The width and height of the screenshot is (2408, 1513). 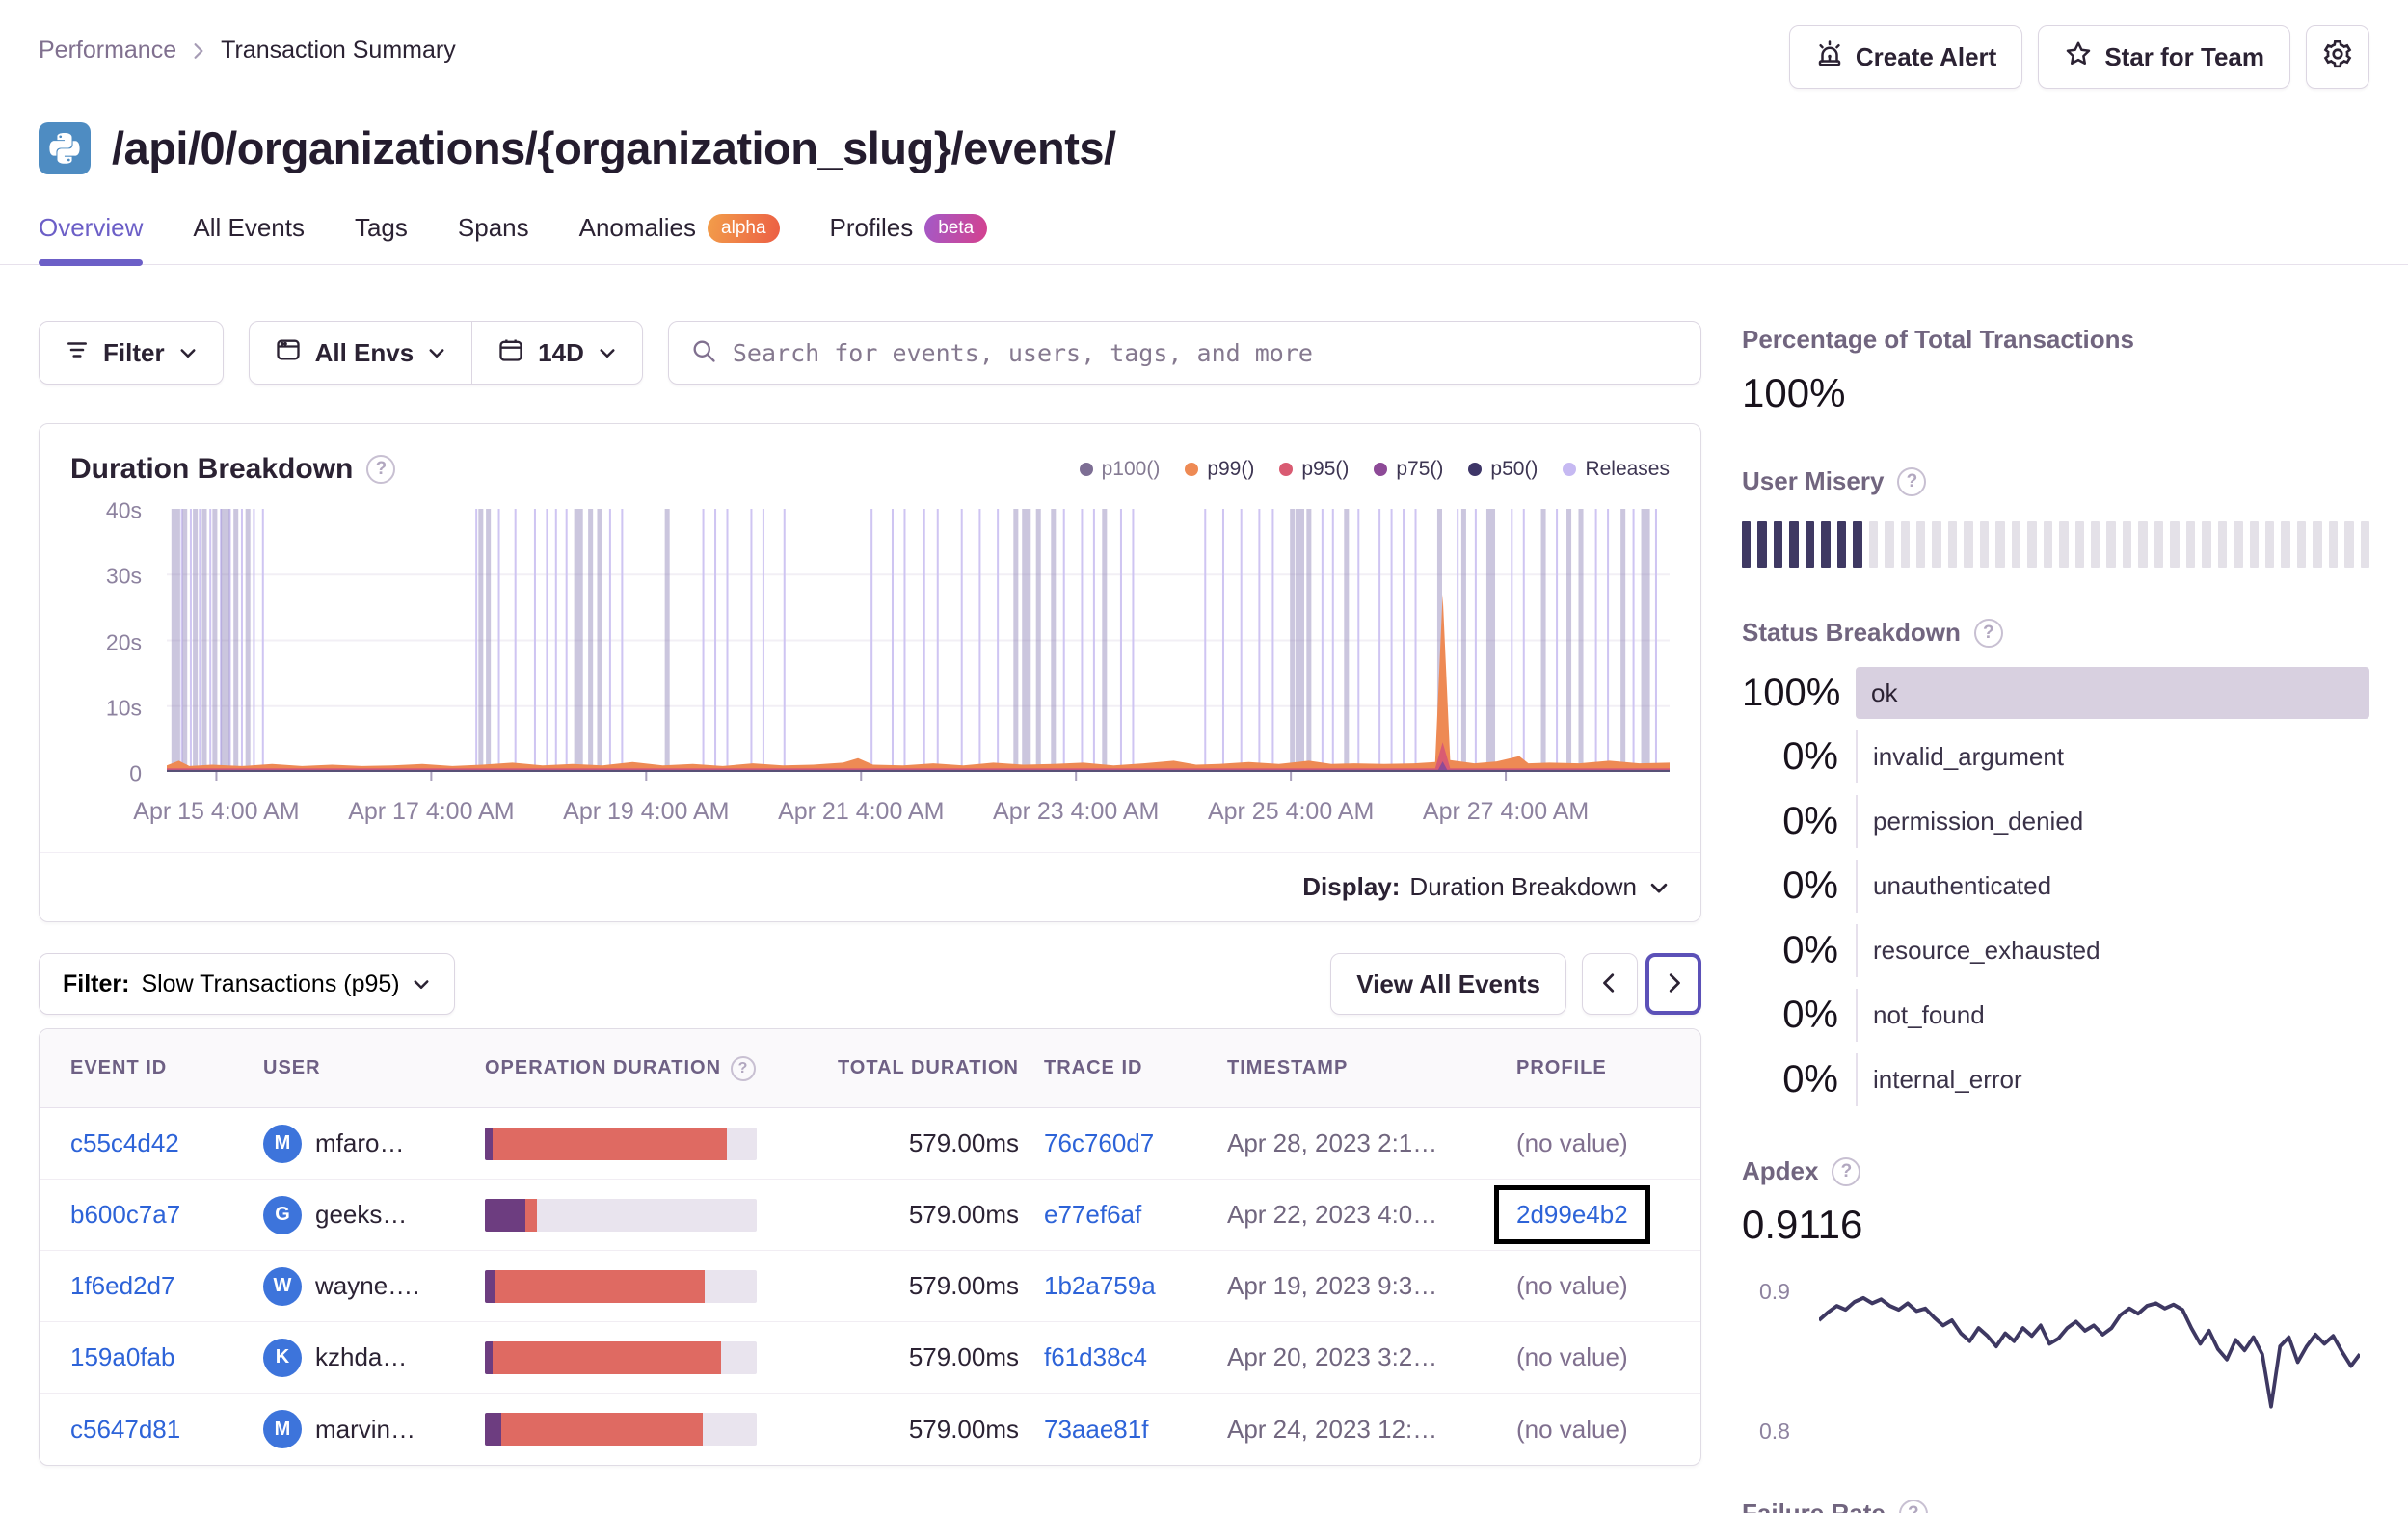 What do you see at coordinates (1131, 469) in the screenshot?
I see `legend-label: p100()` at bounding box center [1131, 469].